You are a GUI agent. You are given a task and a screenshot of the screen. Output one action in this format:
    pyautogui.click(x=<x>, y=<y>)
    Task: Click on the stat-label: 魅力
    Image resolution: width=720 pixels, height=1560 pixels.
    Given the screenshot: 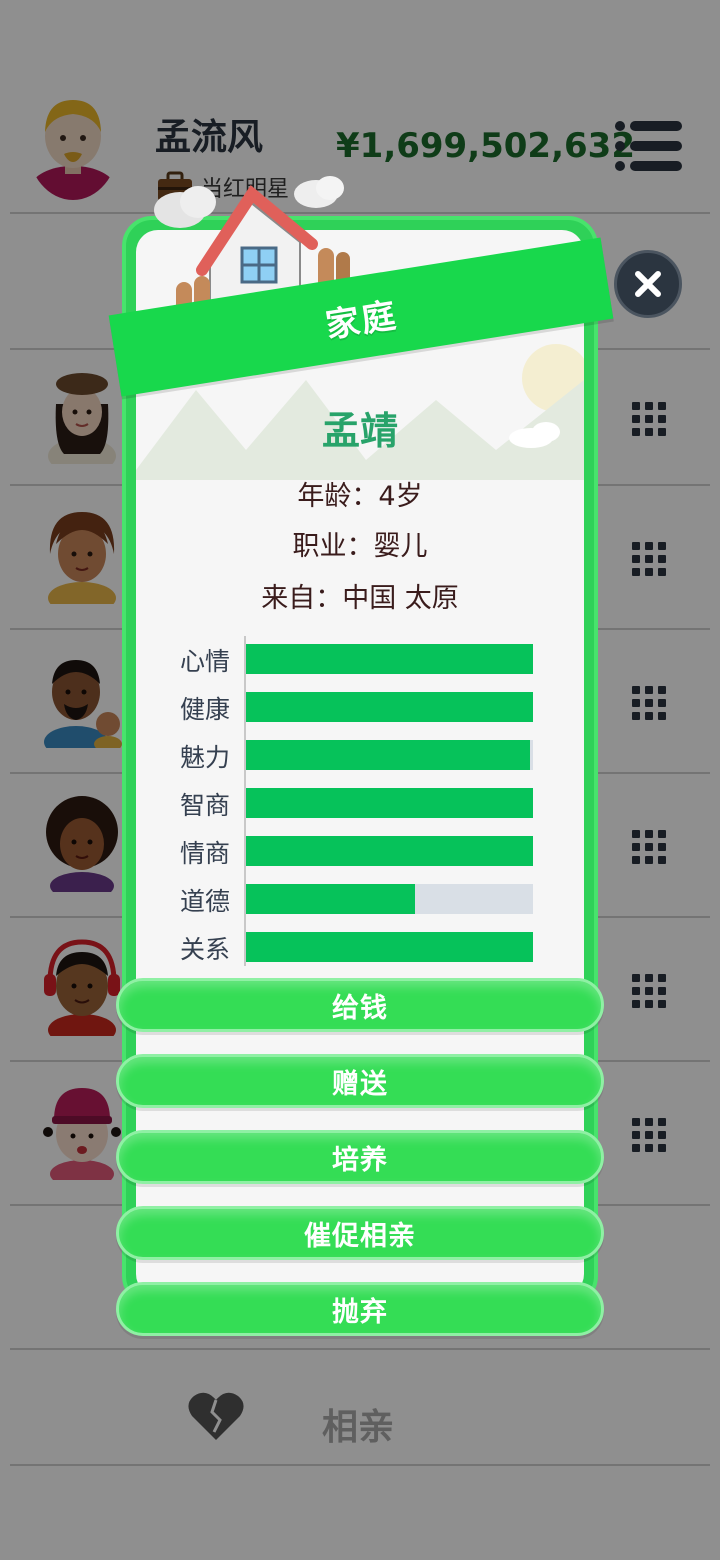 What is the action you would take?
    pyautogui.click(x=205, y=757)
    